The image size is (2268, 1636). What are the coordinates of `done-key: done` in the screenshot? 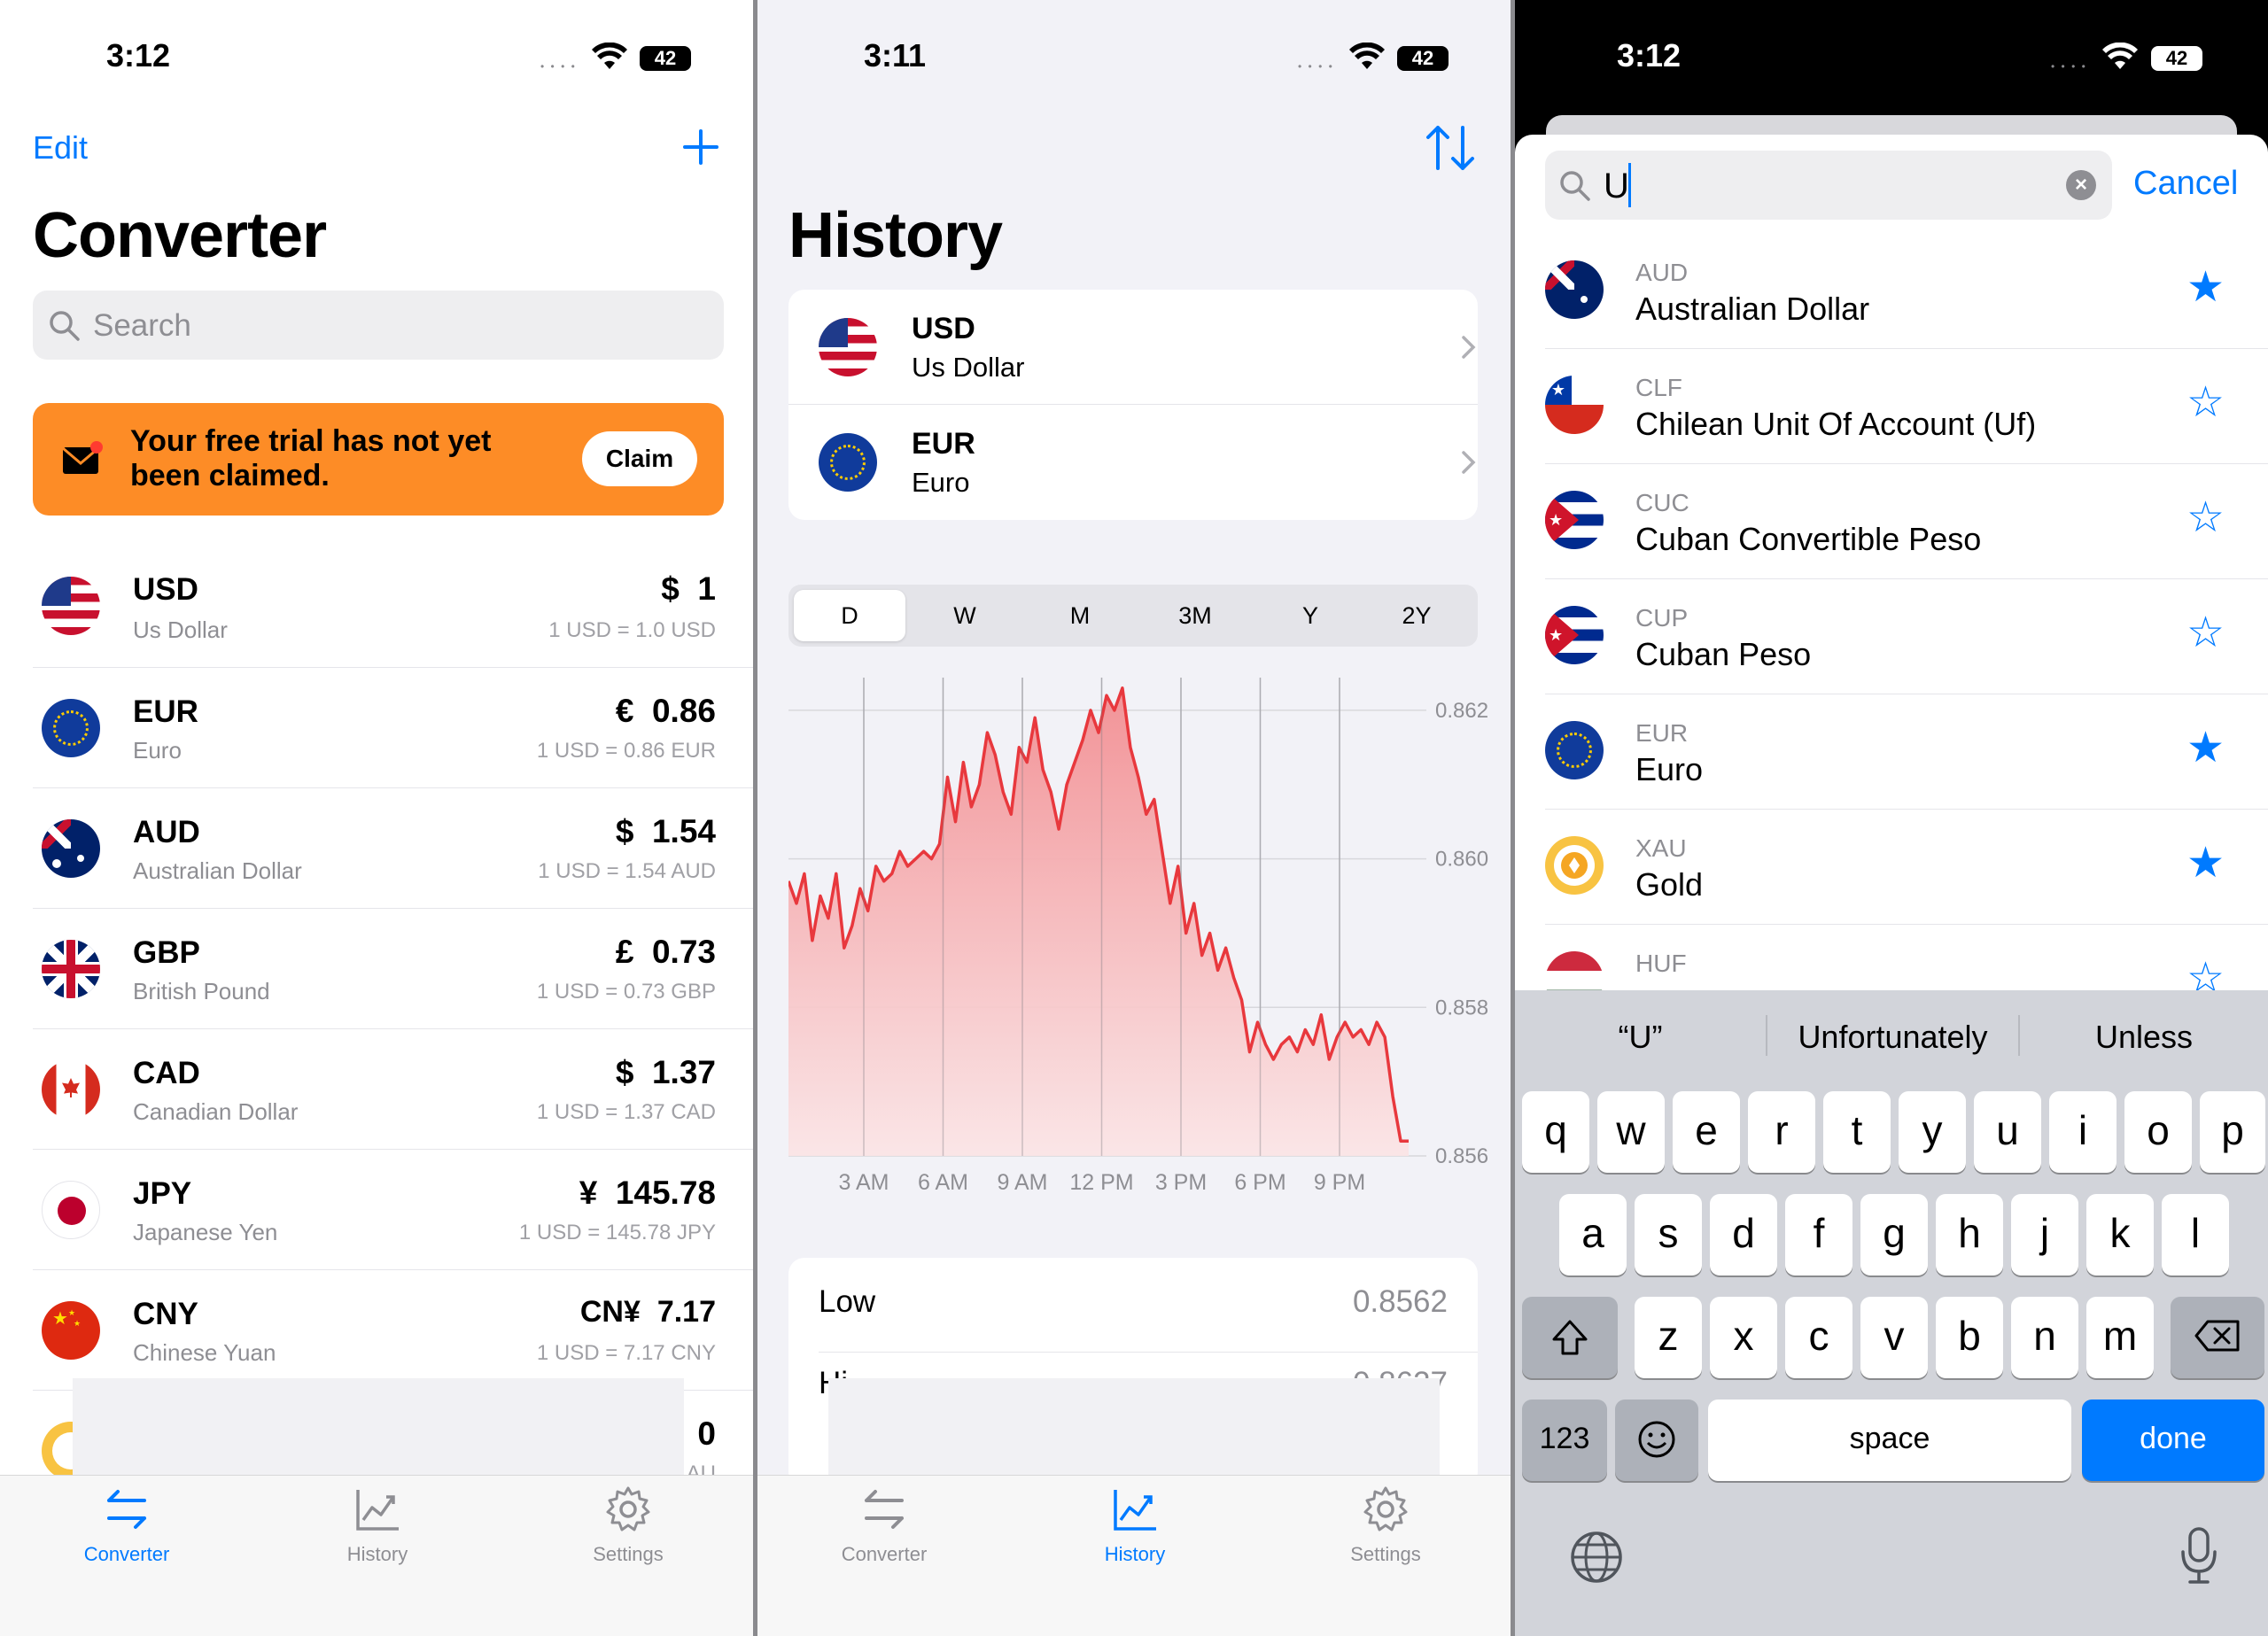 It's located at (2173, 1440).